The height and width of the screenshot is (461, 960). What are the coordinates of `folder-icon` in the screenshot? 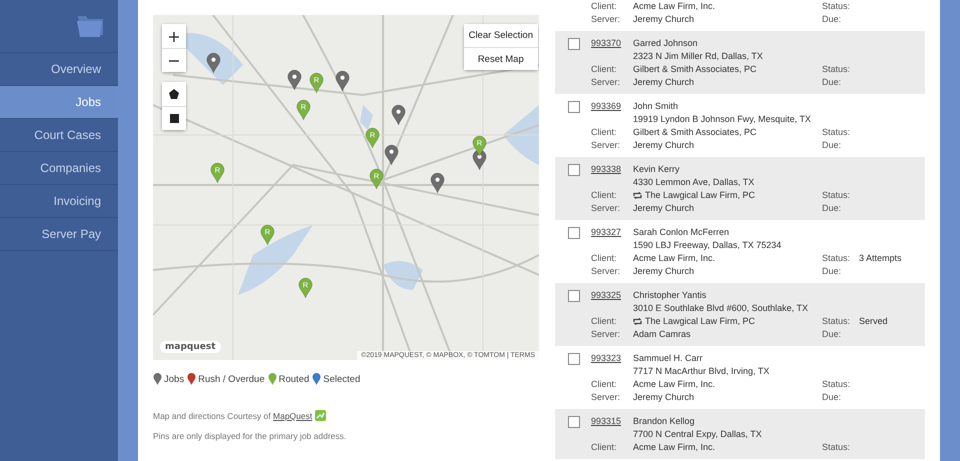 It's located at (90, 25).